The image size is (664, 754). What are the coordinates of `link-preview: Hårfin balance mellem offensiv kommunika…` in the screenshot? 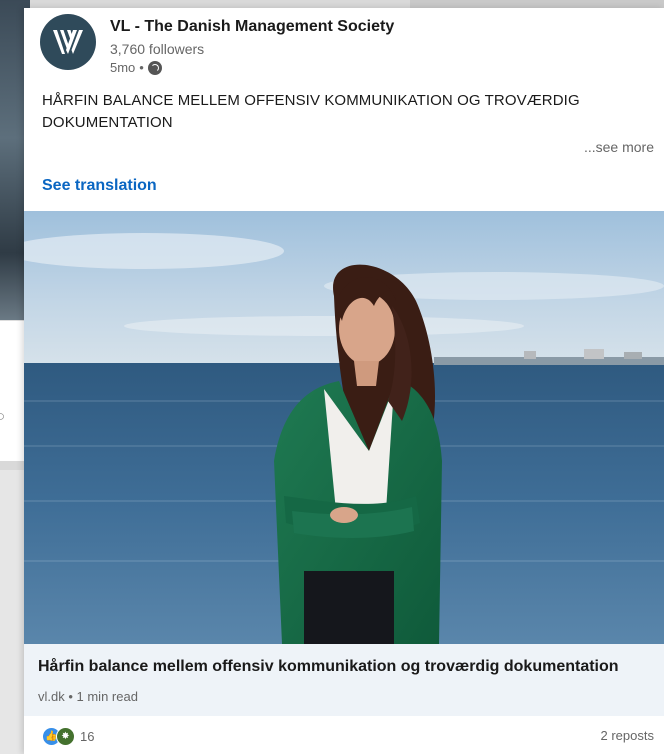 It's located at (344, 680).